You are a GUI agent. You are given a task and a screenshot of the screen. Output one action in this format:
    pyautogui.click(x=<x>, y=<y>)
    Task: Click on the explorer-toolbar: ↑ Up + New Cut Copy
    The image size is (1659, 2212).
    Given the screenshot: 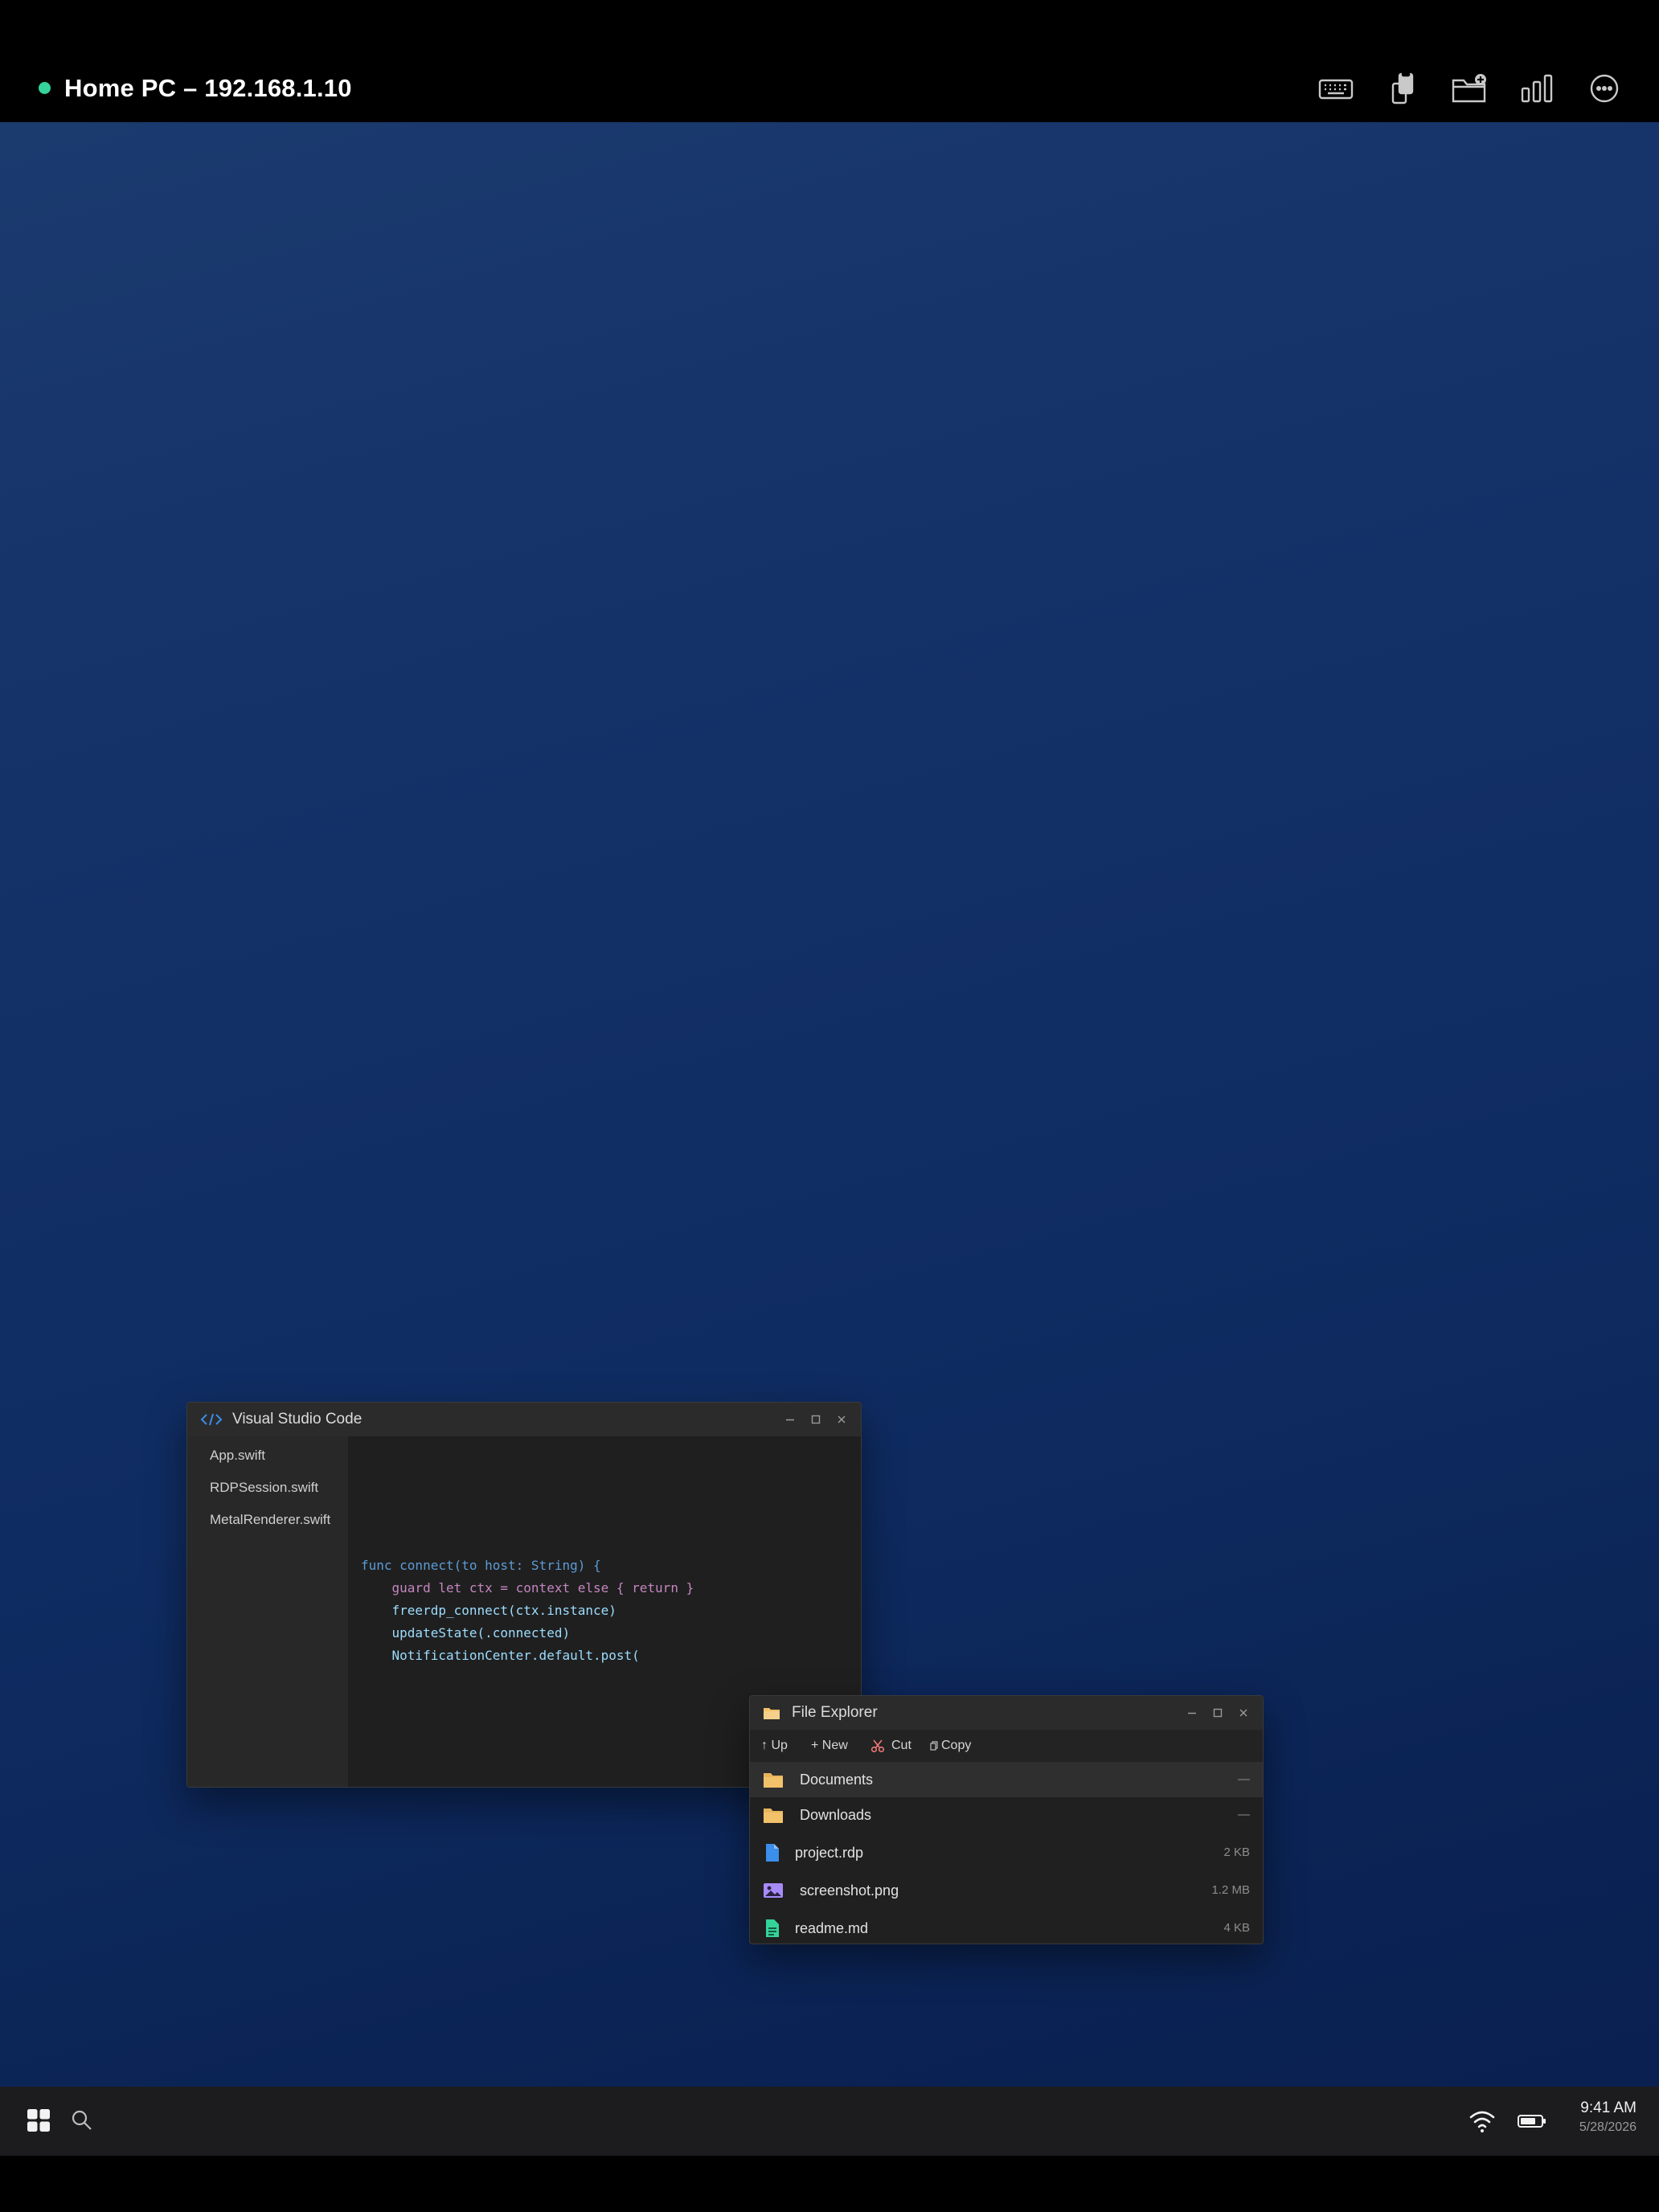 What is the action you would take?
    pyautogui.click(x=1006, y=1746)
    